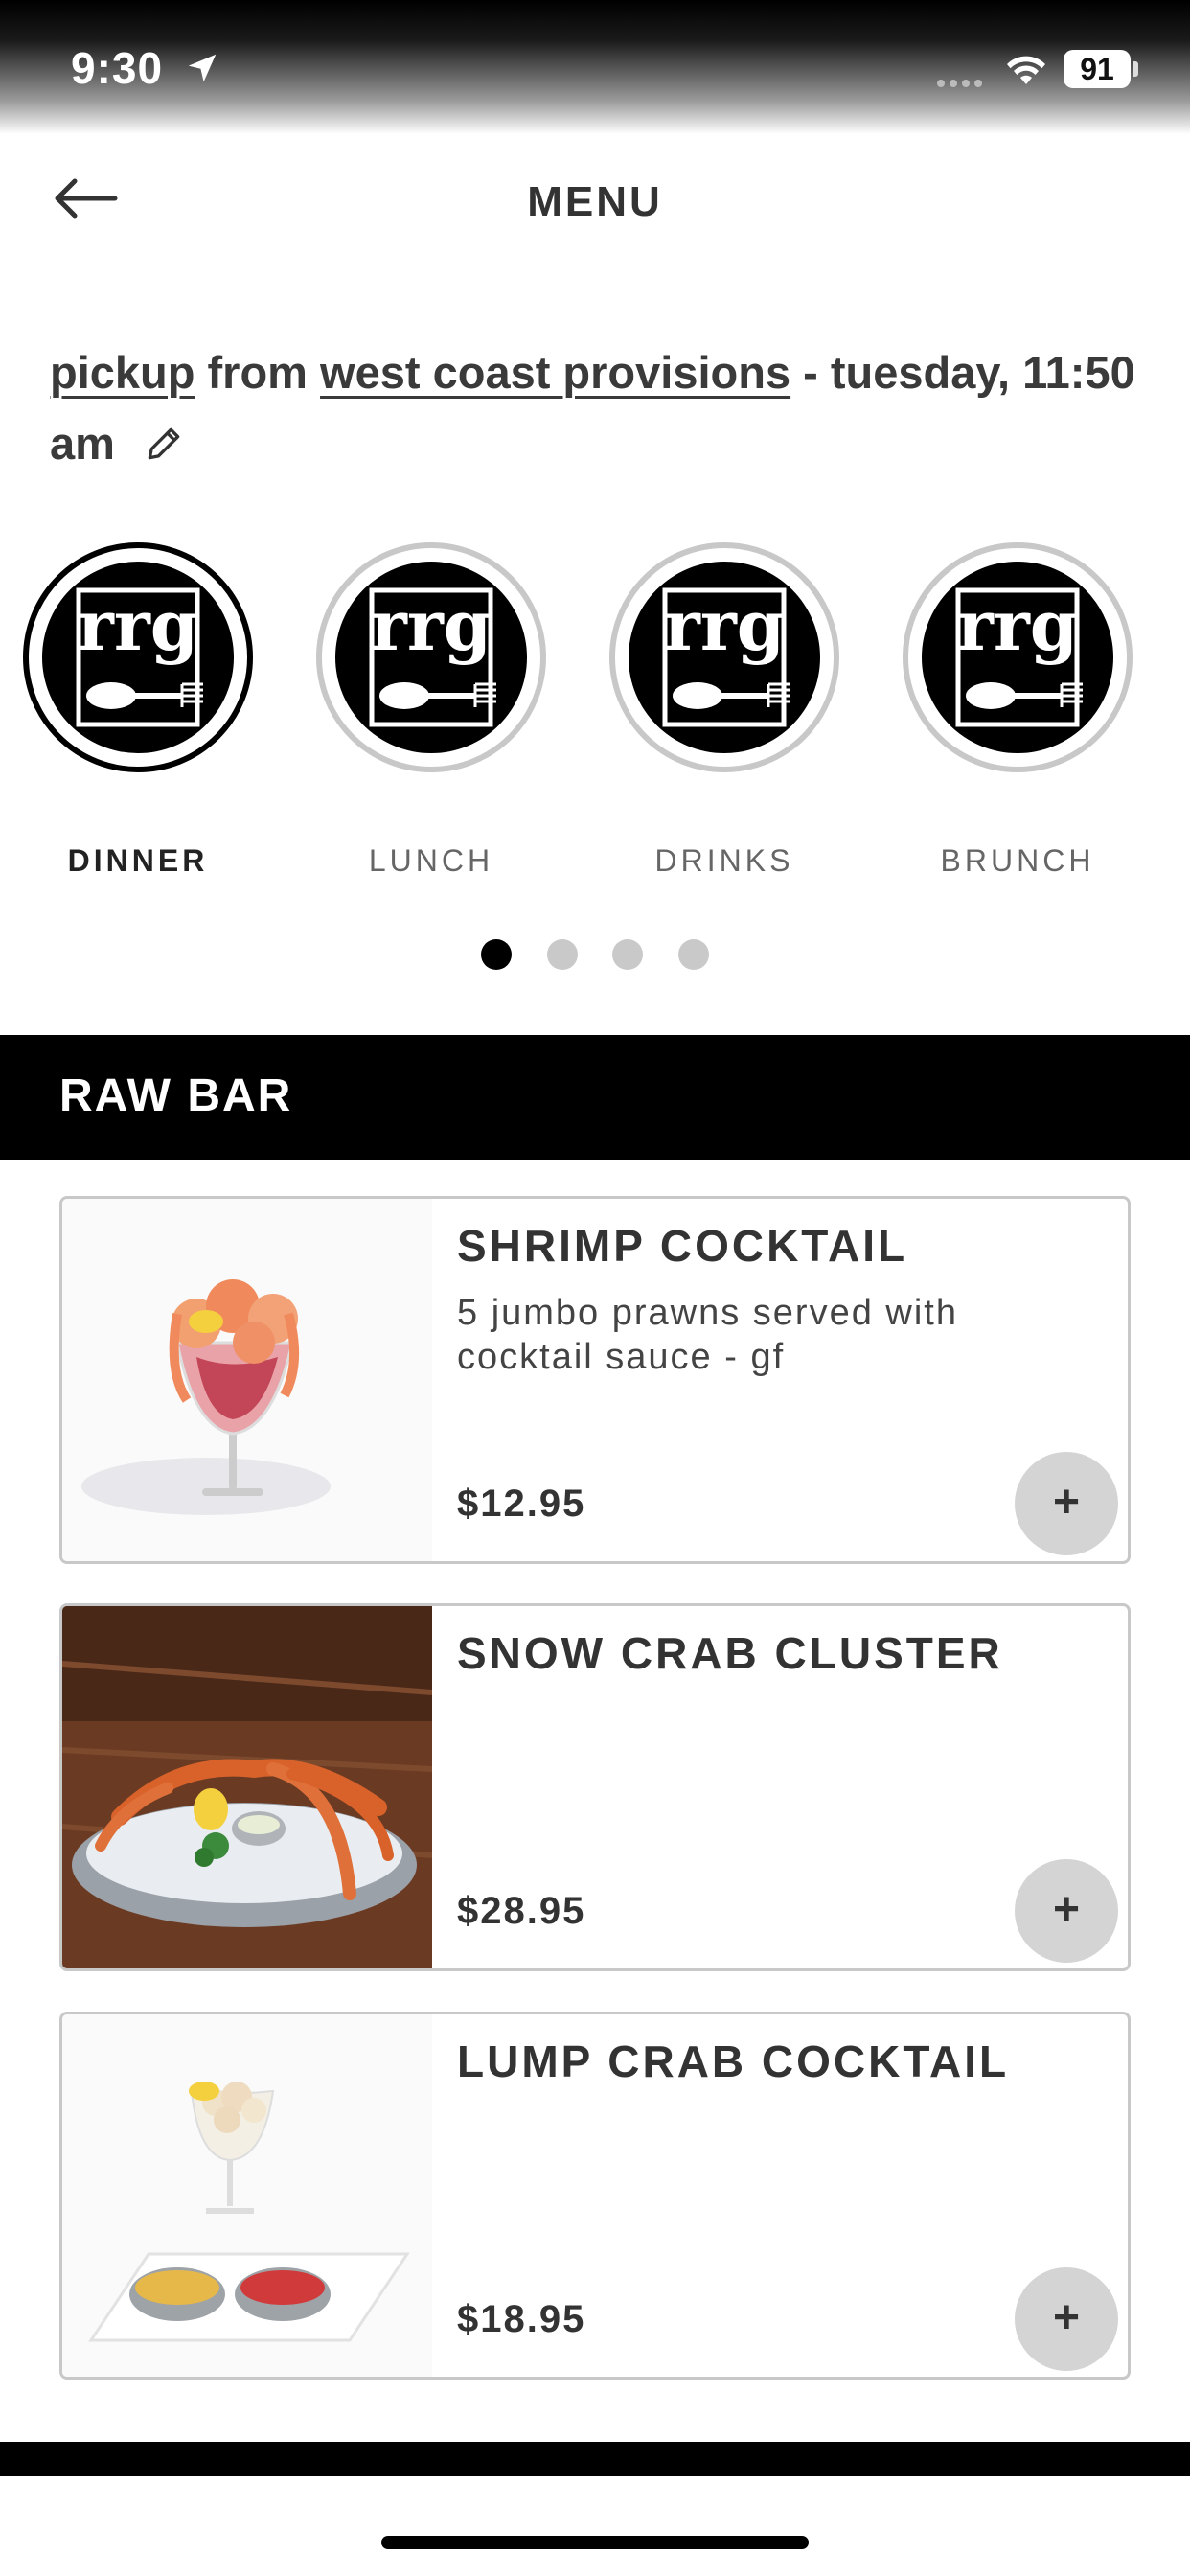 The height and width of the screenshot is (2576, 1190). What do you see at coordinates (247, 1787) in the screenshot?
I see `snow-crab-image` at bounding box center [247, 1787].